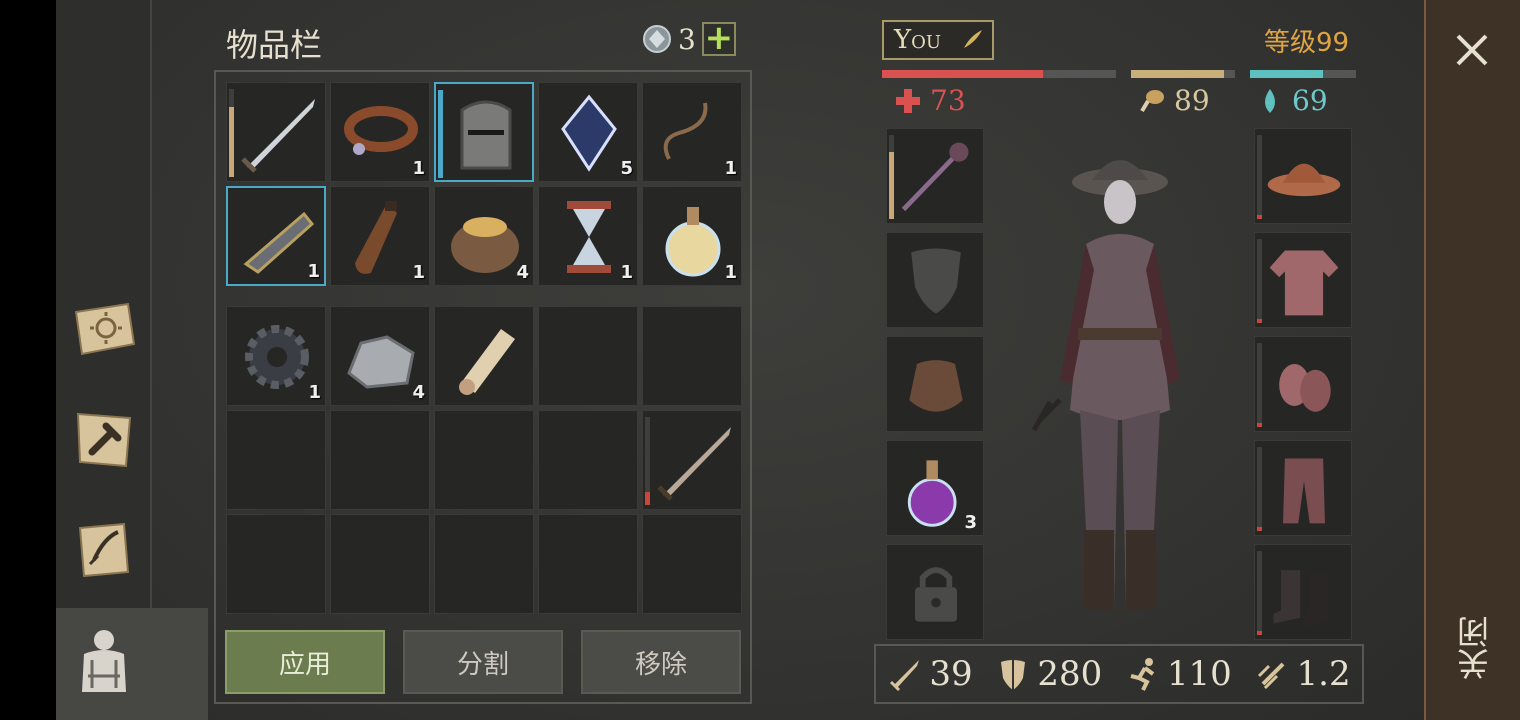  I want to click on slot-gear: 1, so click(276, 356).